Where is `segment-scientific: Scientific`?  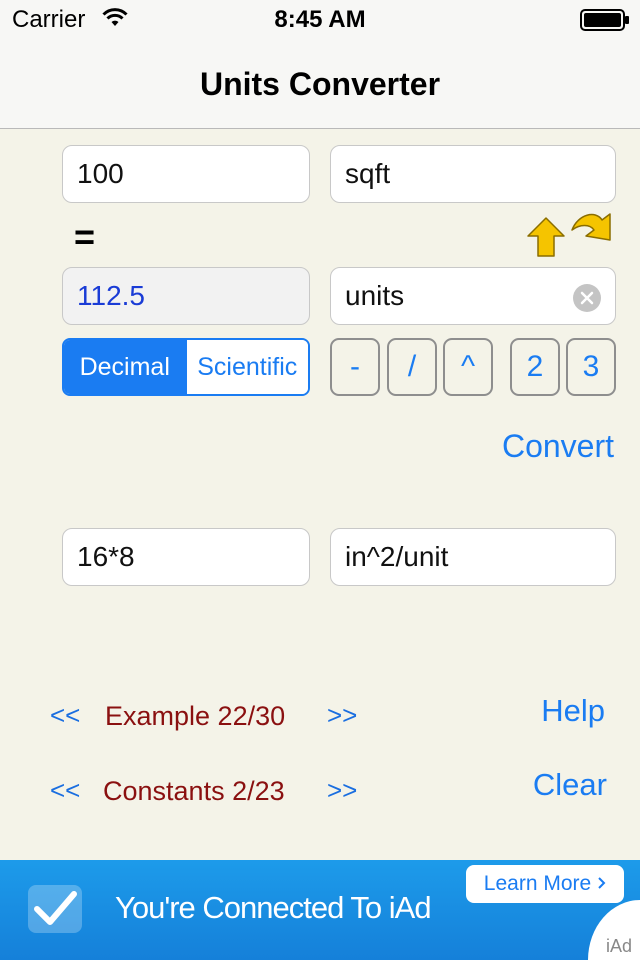
segment-scientific: Scientific is located at coordinates (246, 367).